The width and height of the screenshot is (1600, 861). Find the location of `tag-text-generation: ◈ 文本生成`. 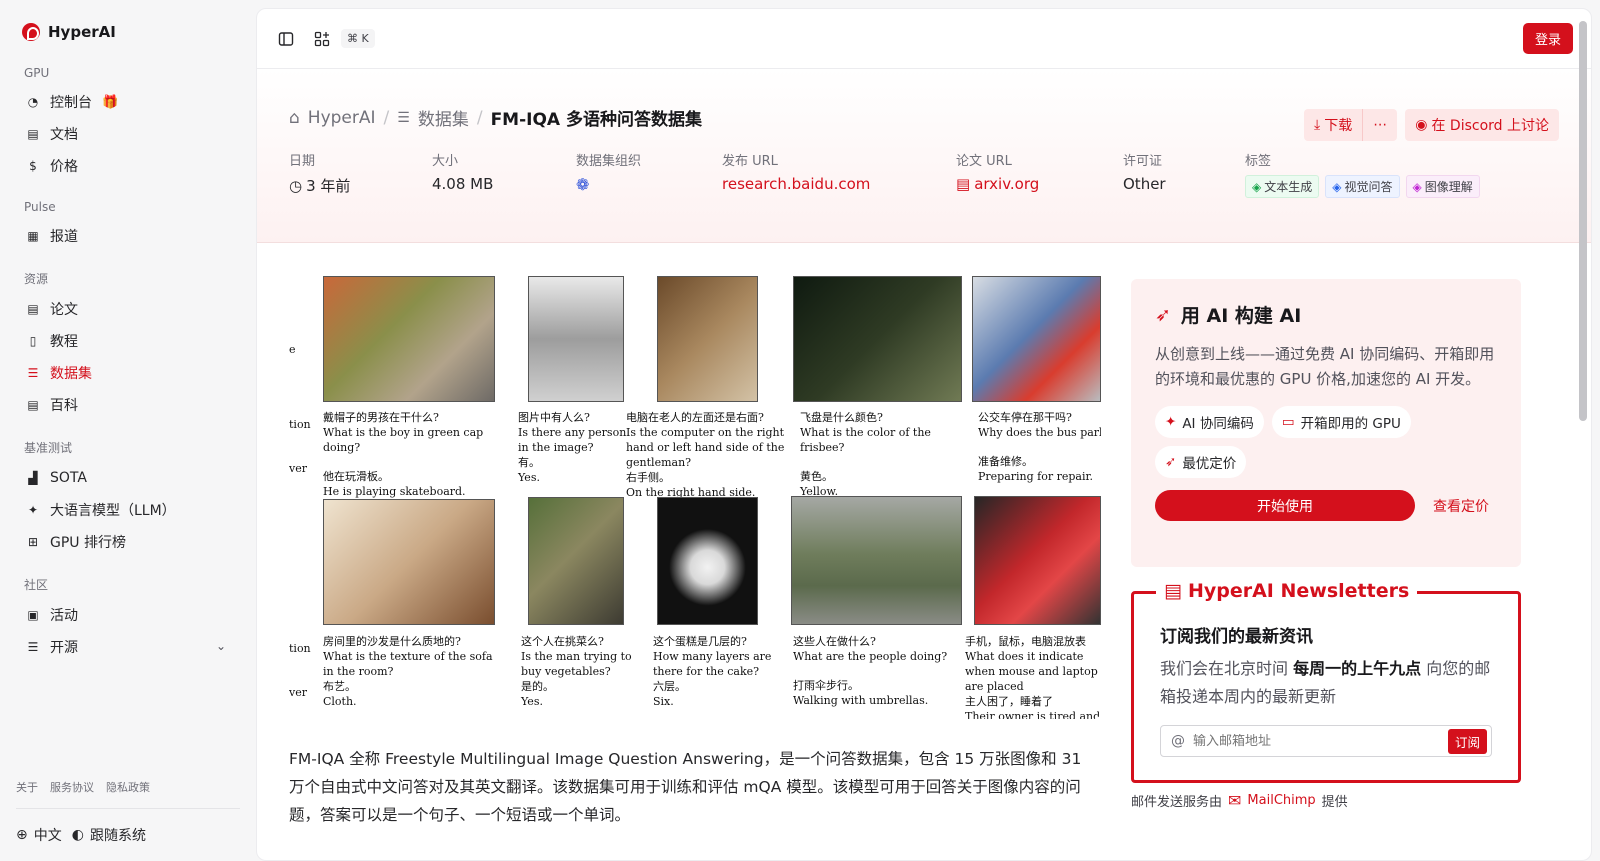

tag-text-generation: ◈ 文本生成 is located at coordinates (1282, 186).